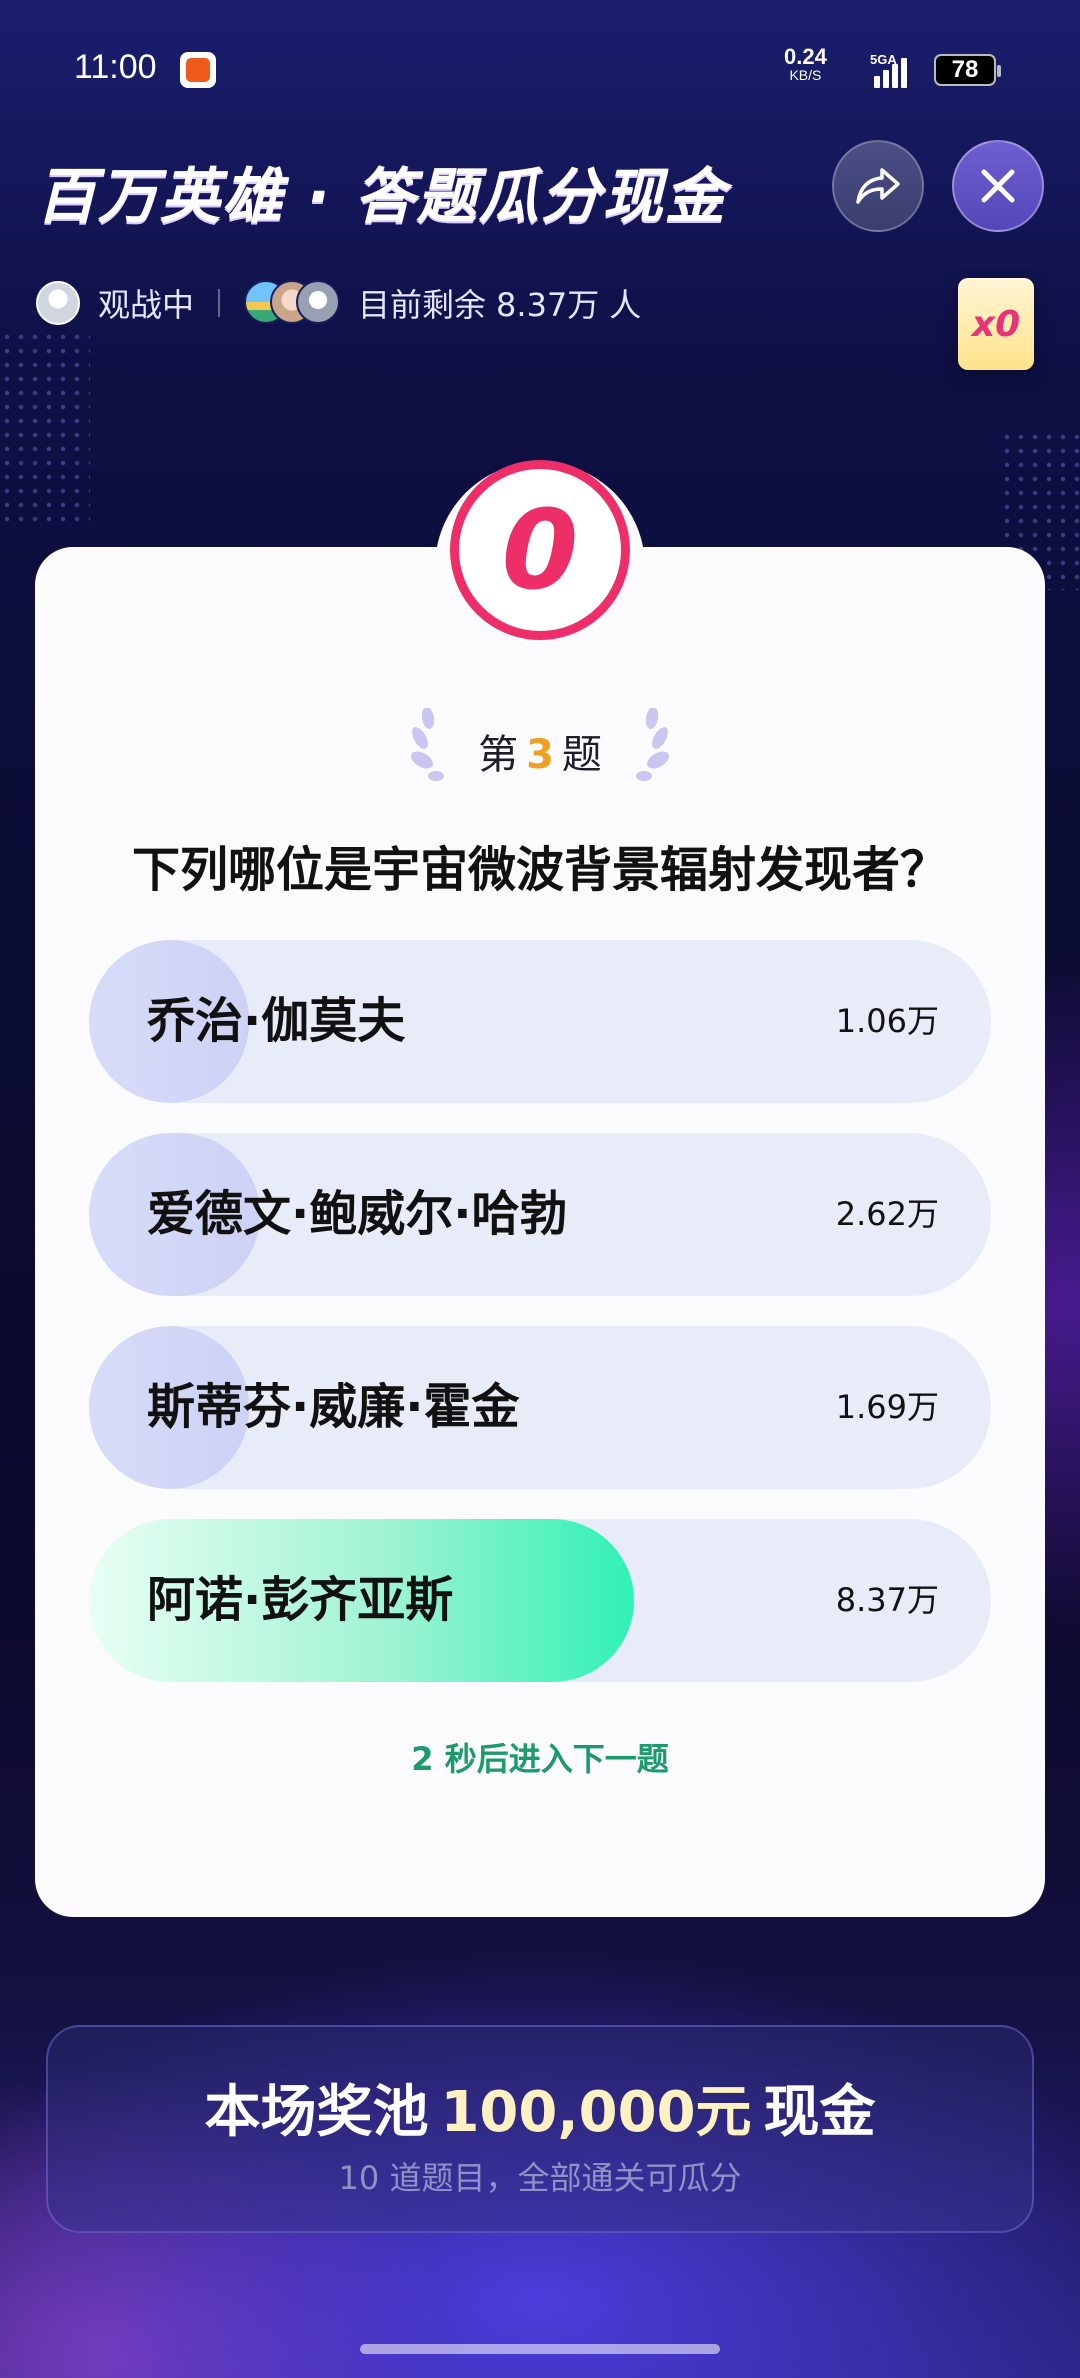  Describe the element at coordinates (316, 2112) in the screenshot. I see `prize-pool-prefix: 本场奖池` at that location.